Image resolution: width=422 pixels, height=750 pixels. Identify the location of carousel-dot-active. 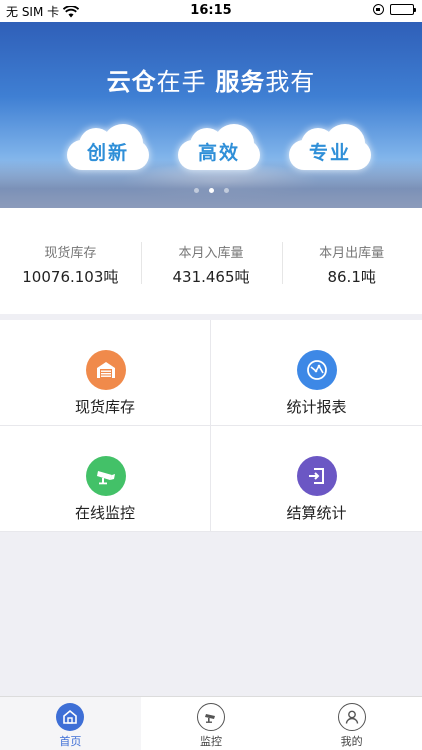
(211, 190).